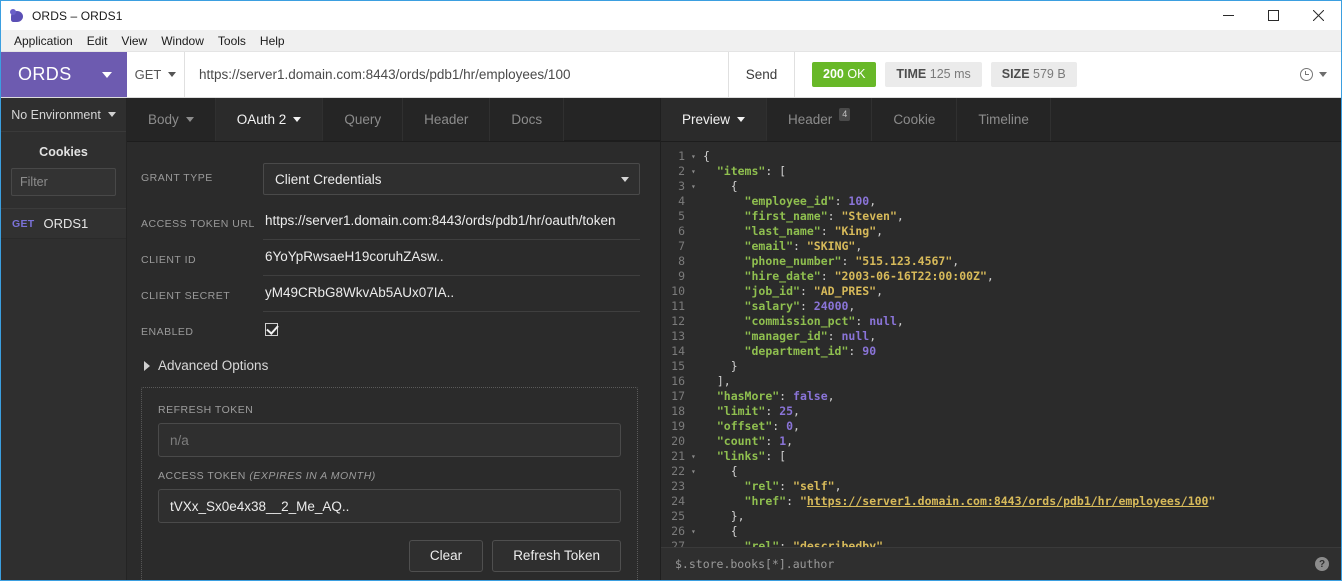  Describe the element at coordinates (714, 119) in the screenshot. I see `tab-preview: Preview` at that location.